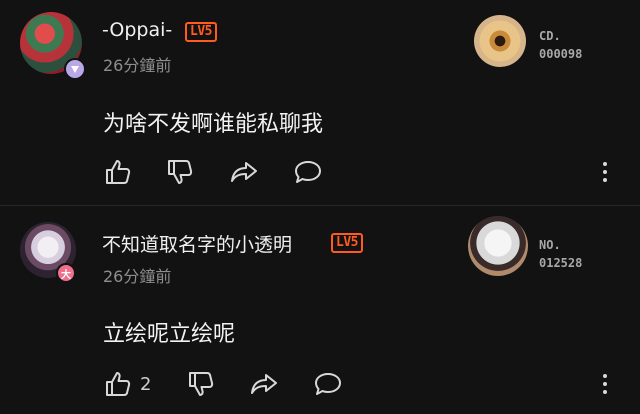  I want to click on username: 不知道取名字的小透明, so click(197, 243).